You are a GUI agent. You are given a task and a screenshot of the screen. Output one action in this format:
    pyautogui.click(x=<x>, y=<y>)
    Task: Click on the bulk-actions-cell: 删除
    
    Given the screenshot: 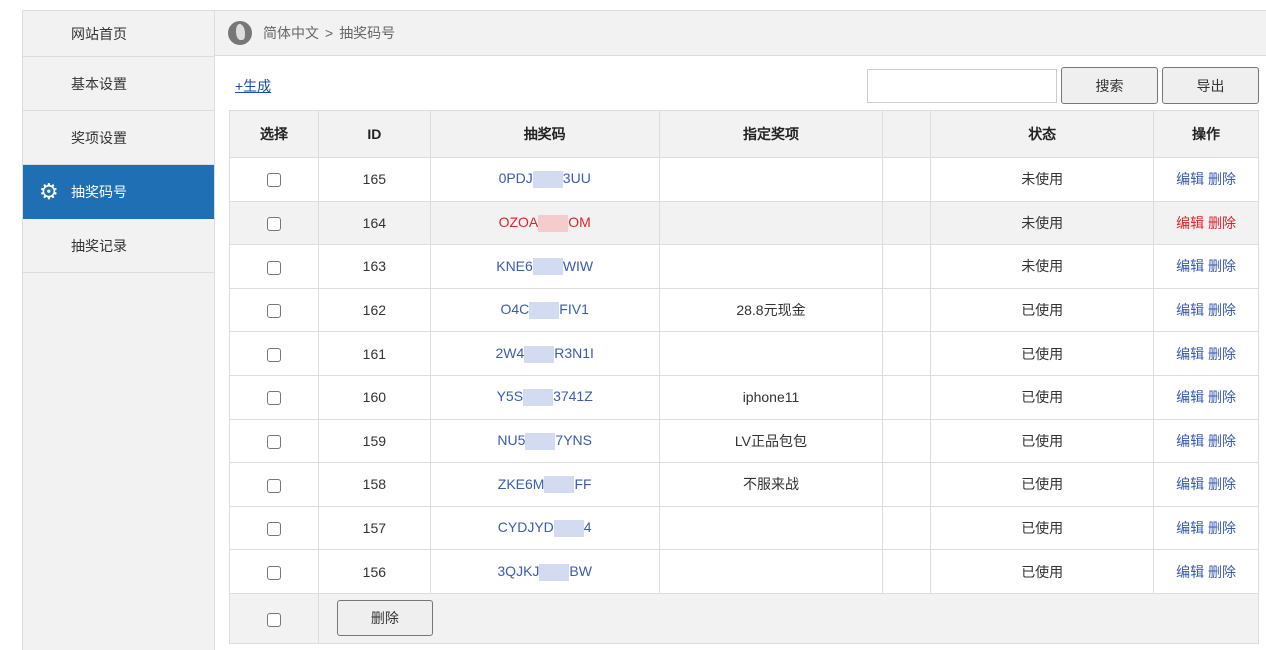 What is the action you would take?
    pyautogui.click(x=788, y=618)
    